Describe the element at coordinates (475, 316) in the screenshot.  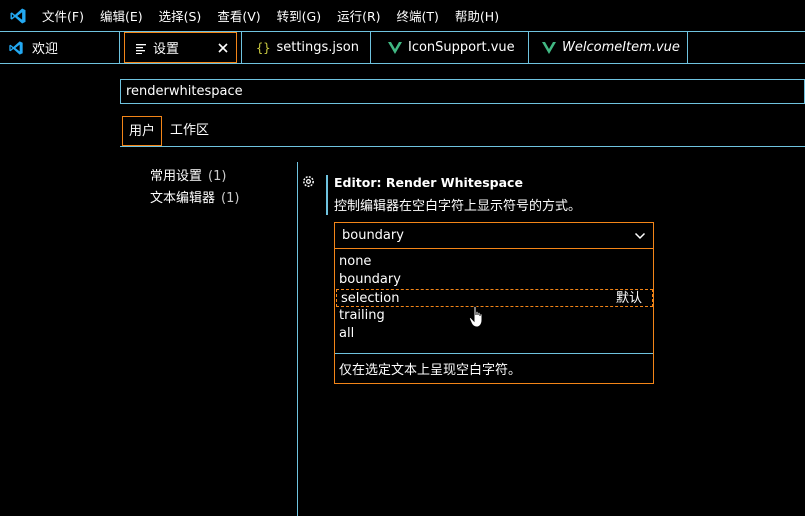
I see `hand-cursor-icon` at that location.